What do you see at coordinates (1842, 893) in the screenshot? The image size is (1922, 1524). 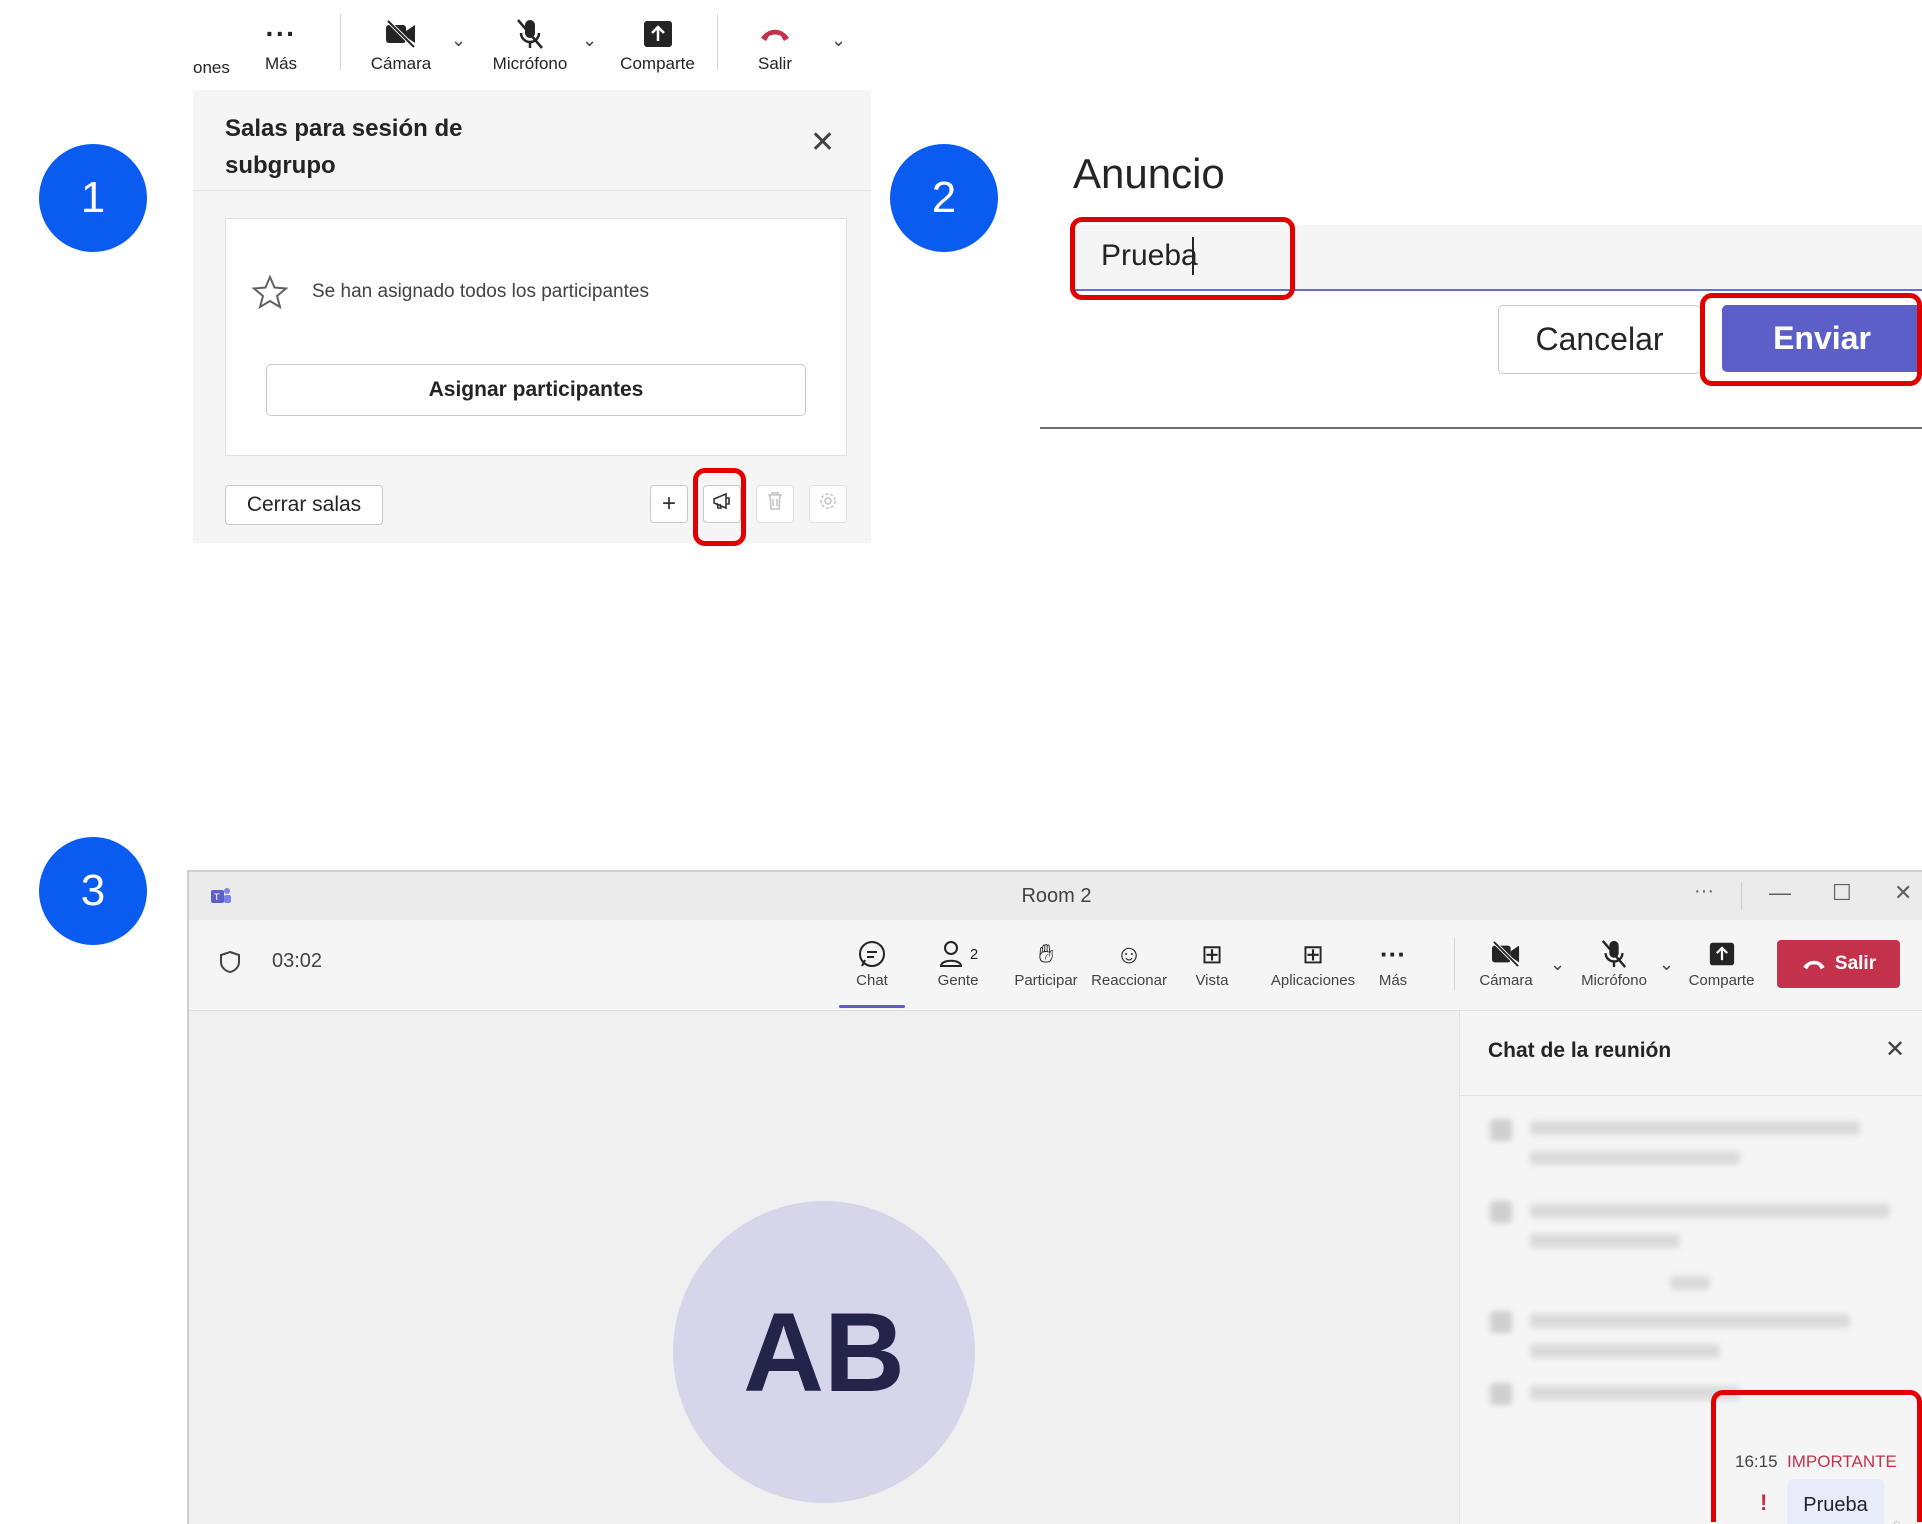 I see `maximize-icon: ☐` at bounding box center [1842, 893].